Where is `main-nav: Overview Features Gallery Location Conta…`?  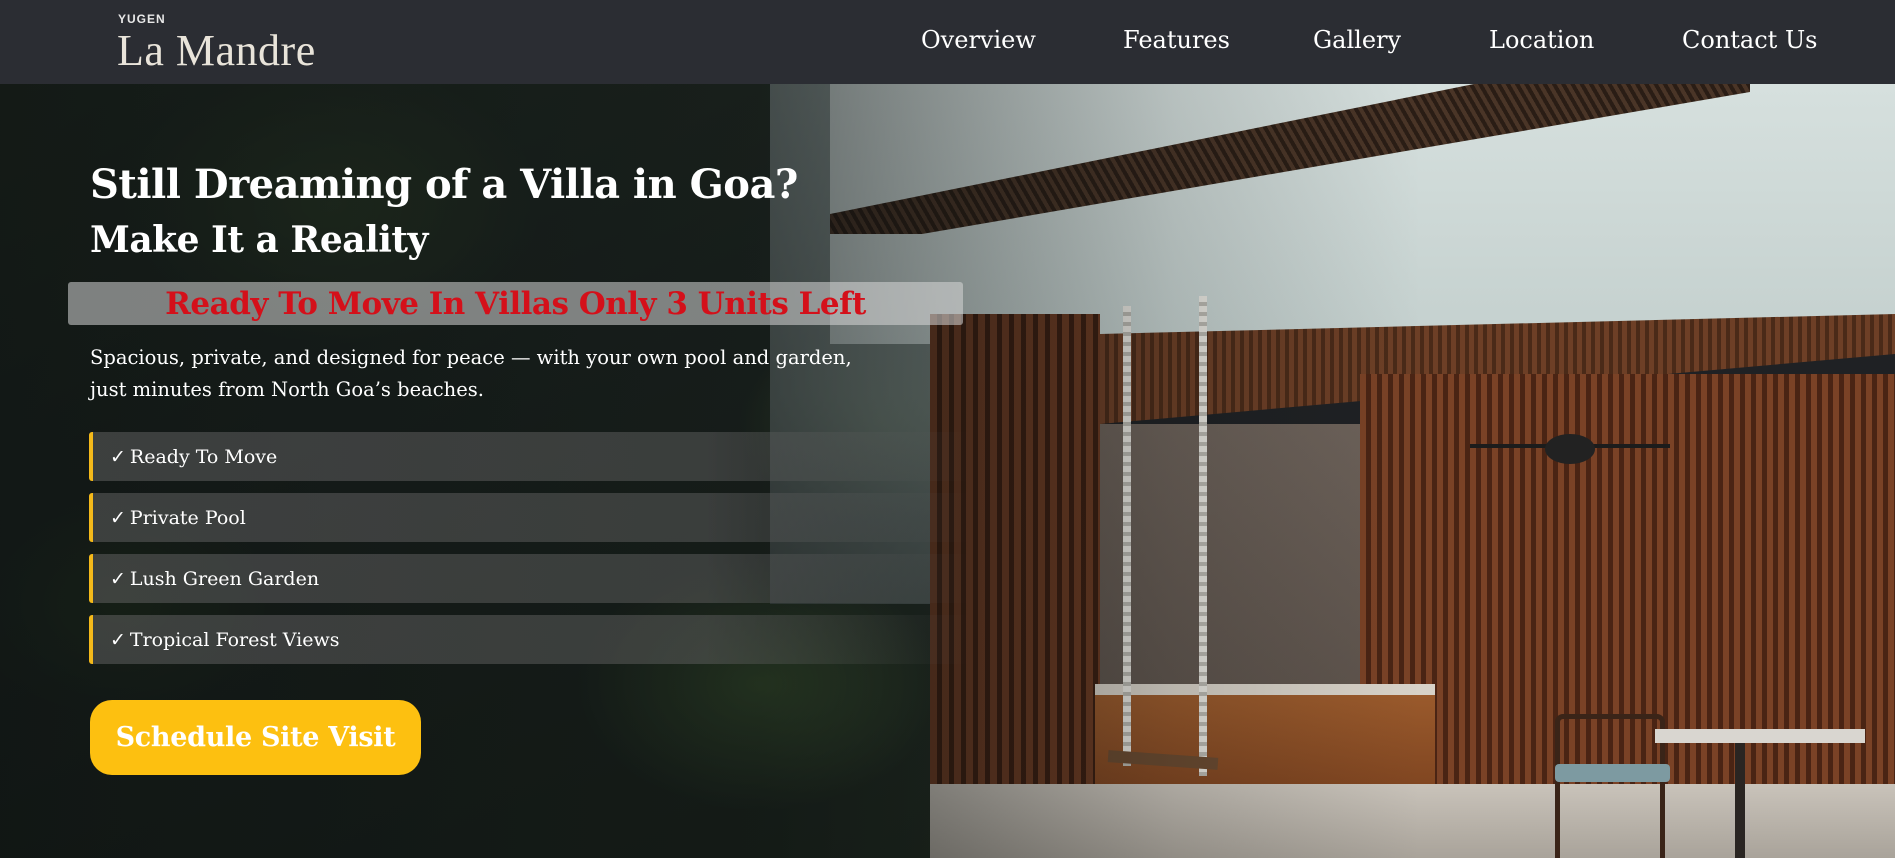
main-nav: Overview Features Gallery Location Conta… is located at coordinates (947, 42).